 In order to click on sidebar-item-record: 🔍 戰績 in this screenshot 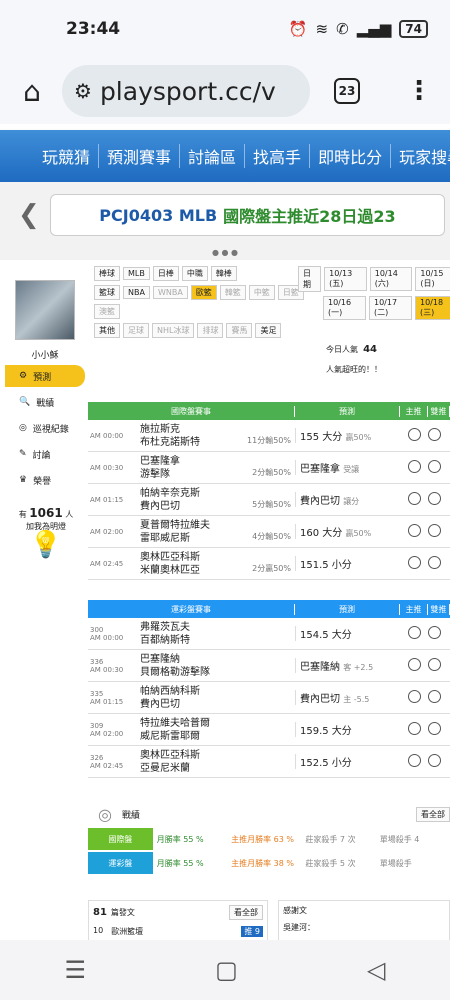, I will do `click(45, 402)`.